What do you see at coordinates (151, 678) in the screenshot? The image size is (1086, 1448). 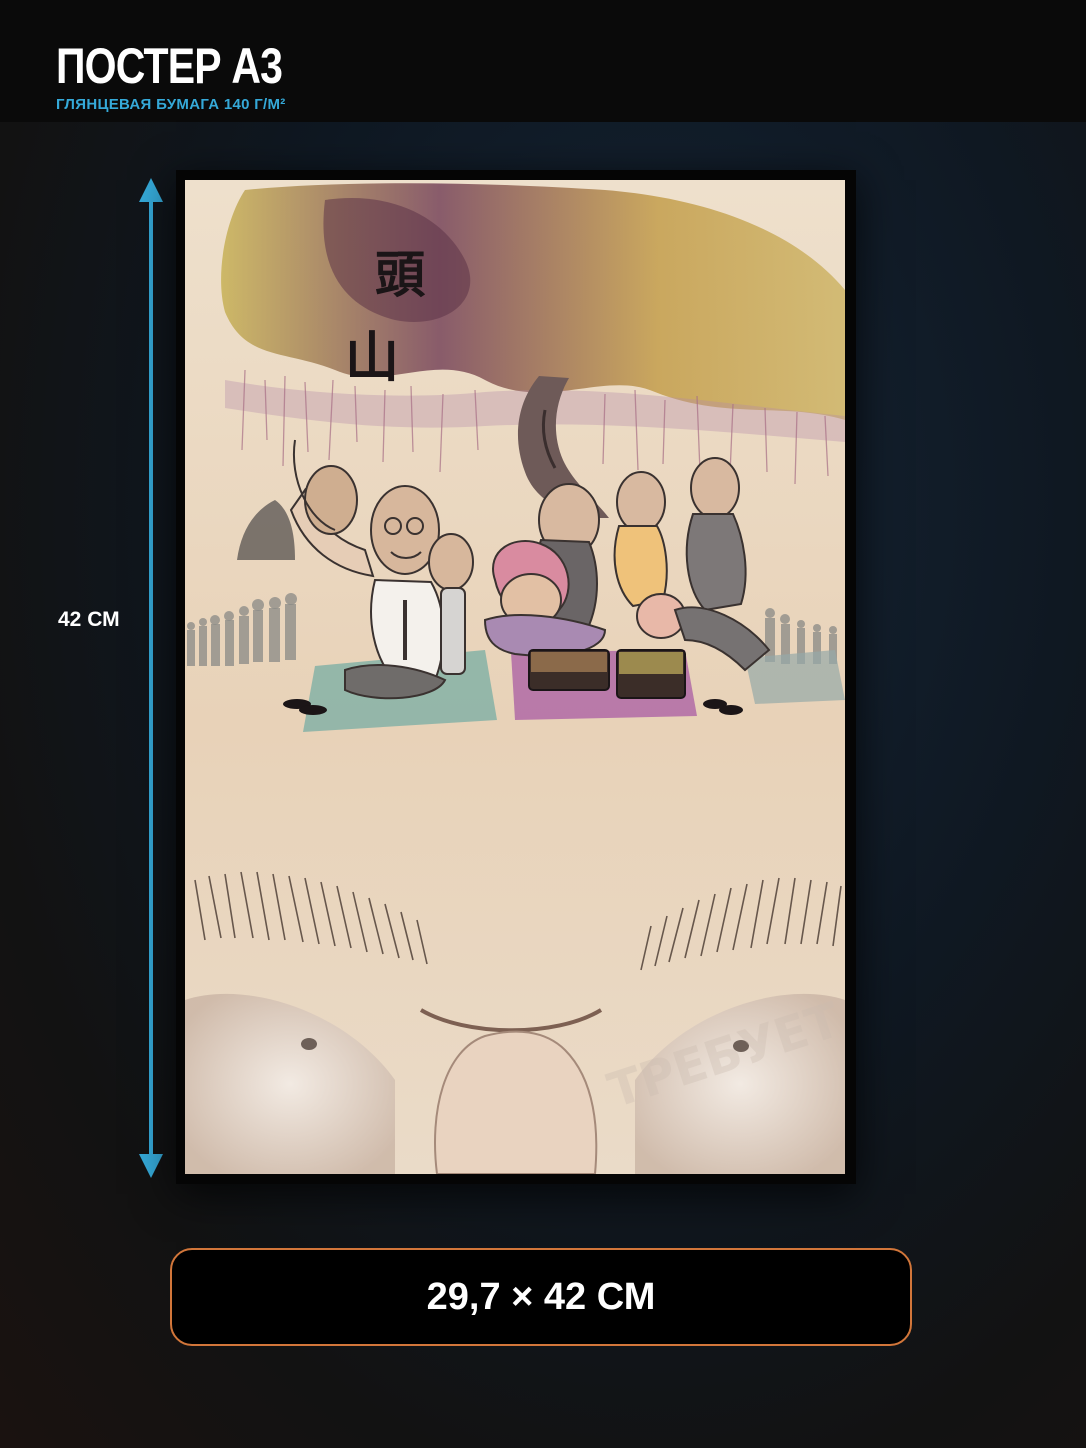 I see `height-dimension-arrow` at bounding box center [151, 678].